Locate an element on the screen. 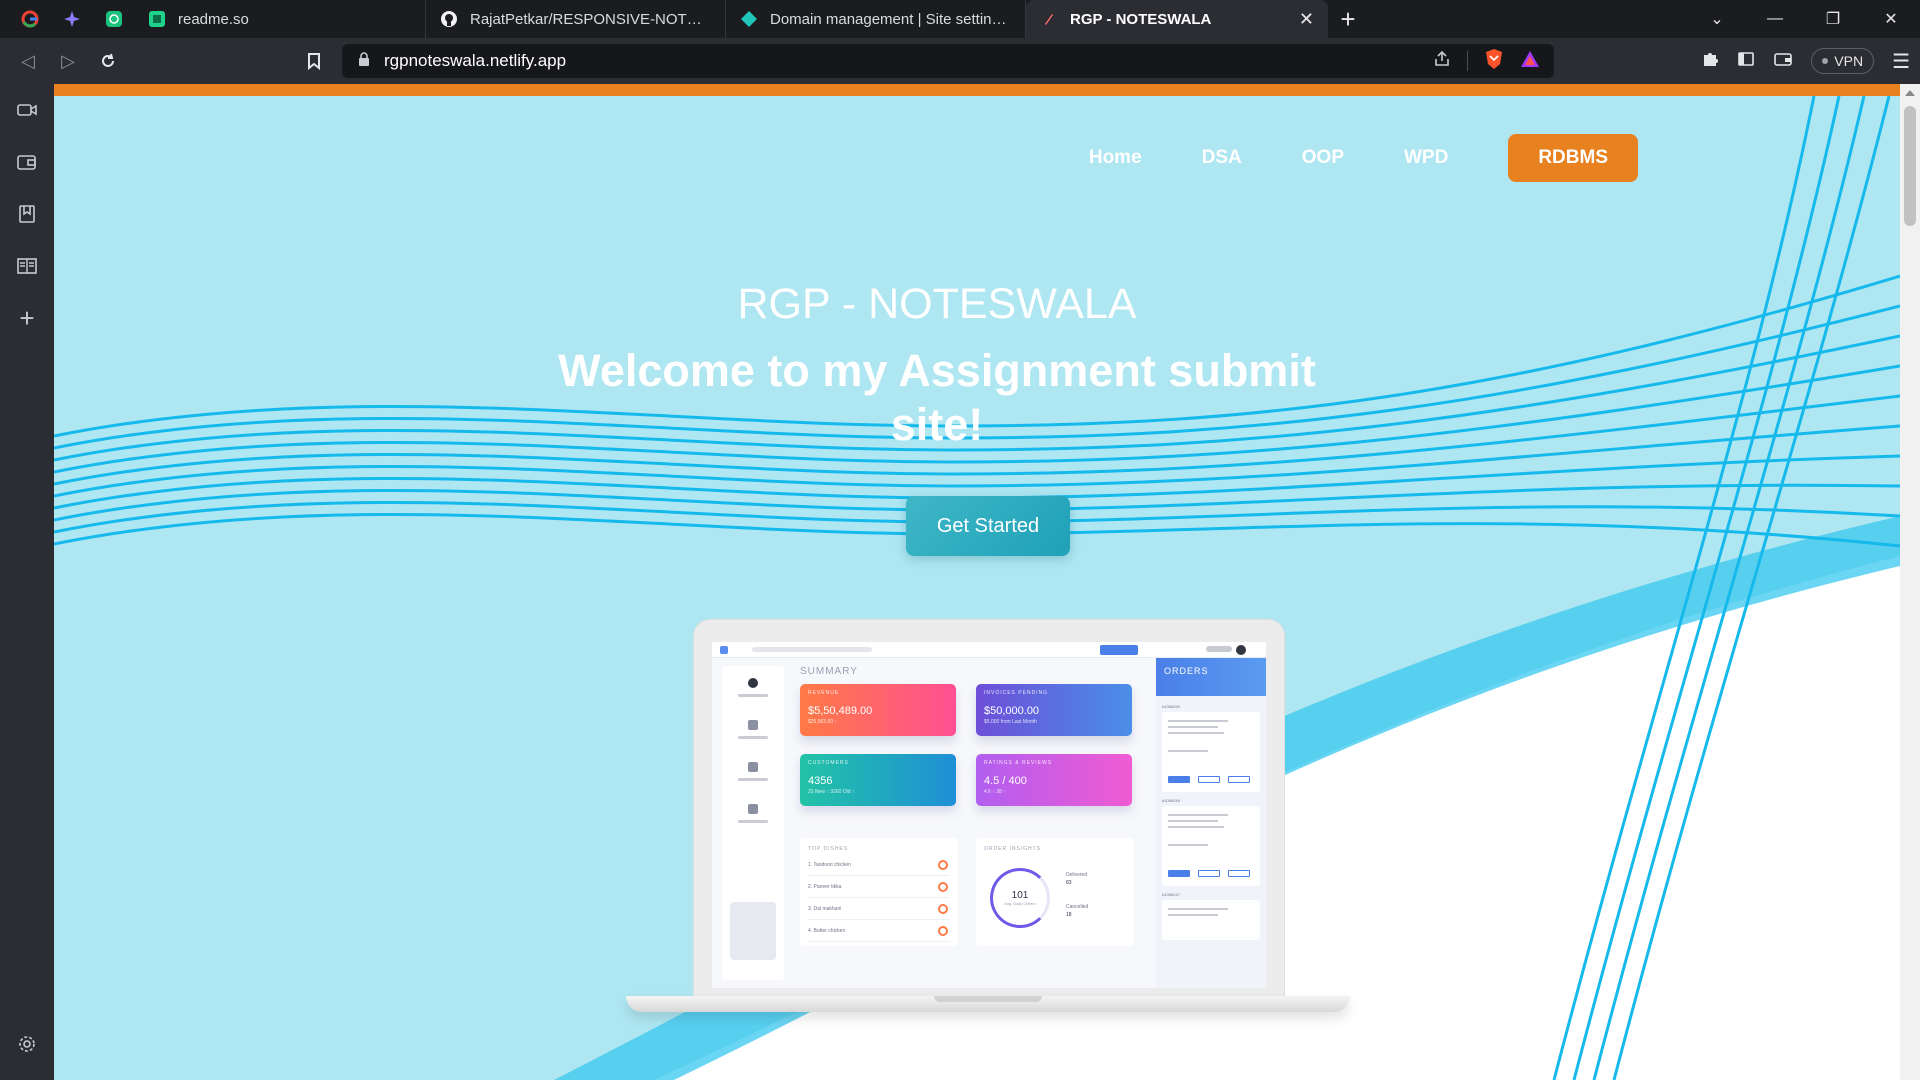  tab-title: readme.so is located at coordinates (213, 19).